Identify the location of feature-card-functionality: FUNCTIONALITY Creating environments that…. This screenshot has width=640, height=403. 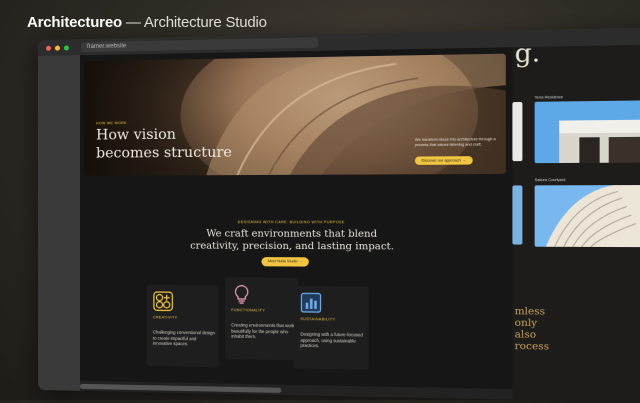
(261, 319).